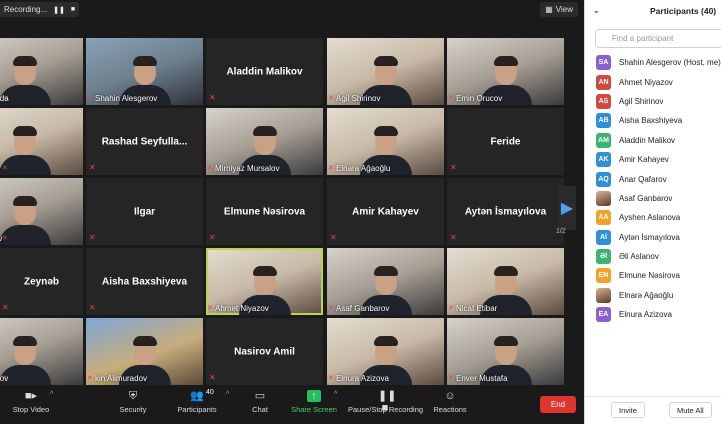 The width and height of the screenshot is (721, 424). I want to click on top-bar: Recording... ❚❚ ■ ▦ View, so click(292, 10).